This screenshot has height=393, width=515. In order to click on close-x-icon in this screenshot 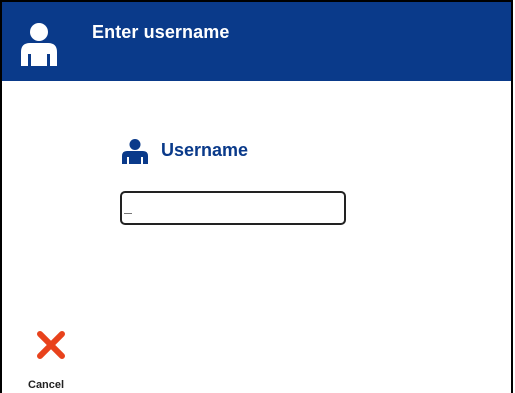, I will do `click(51, 345)`.